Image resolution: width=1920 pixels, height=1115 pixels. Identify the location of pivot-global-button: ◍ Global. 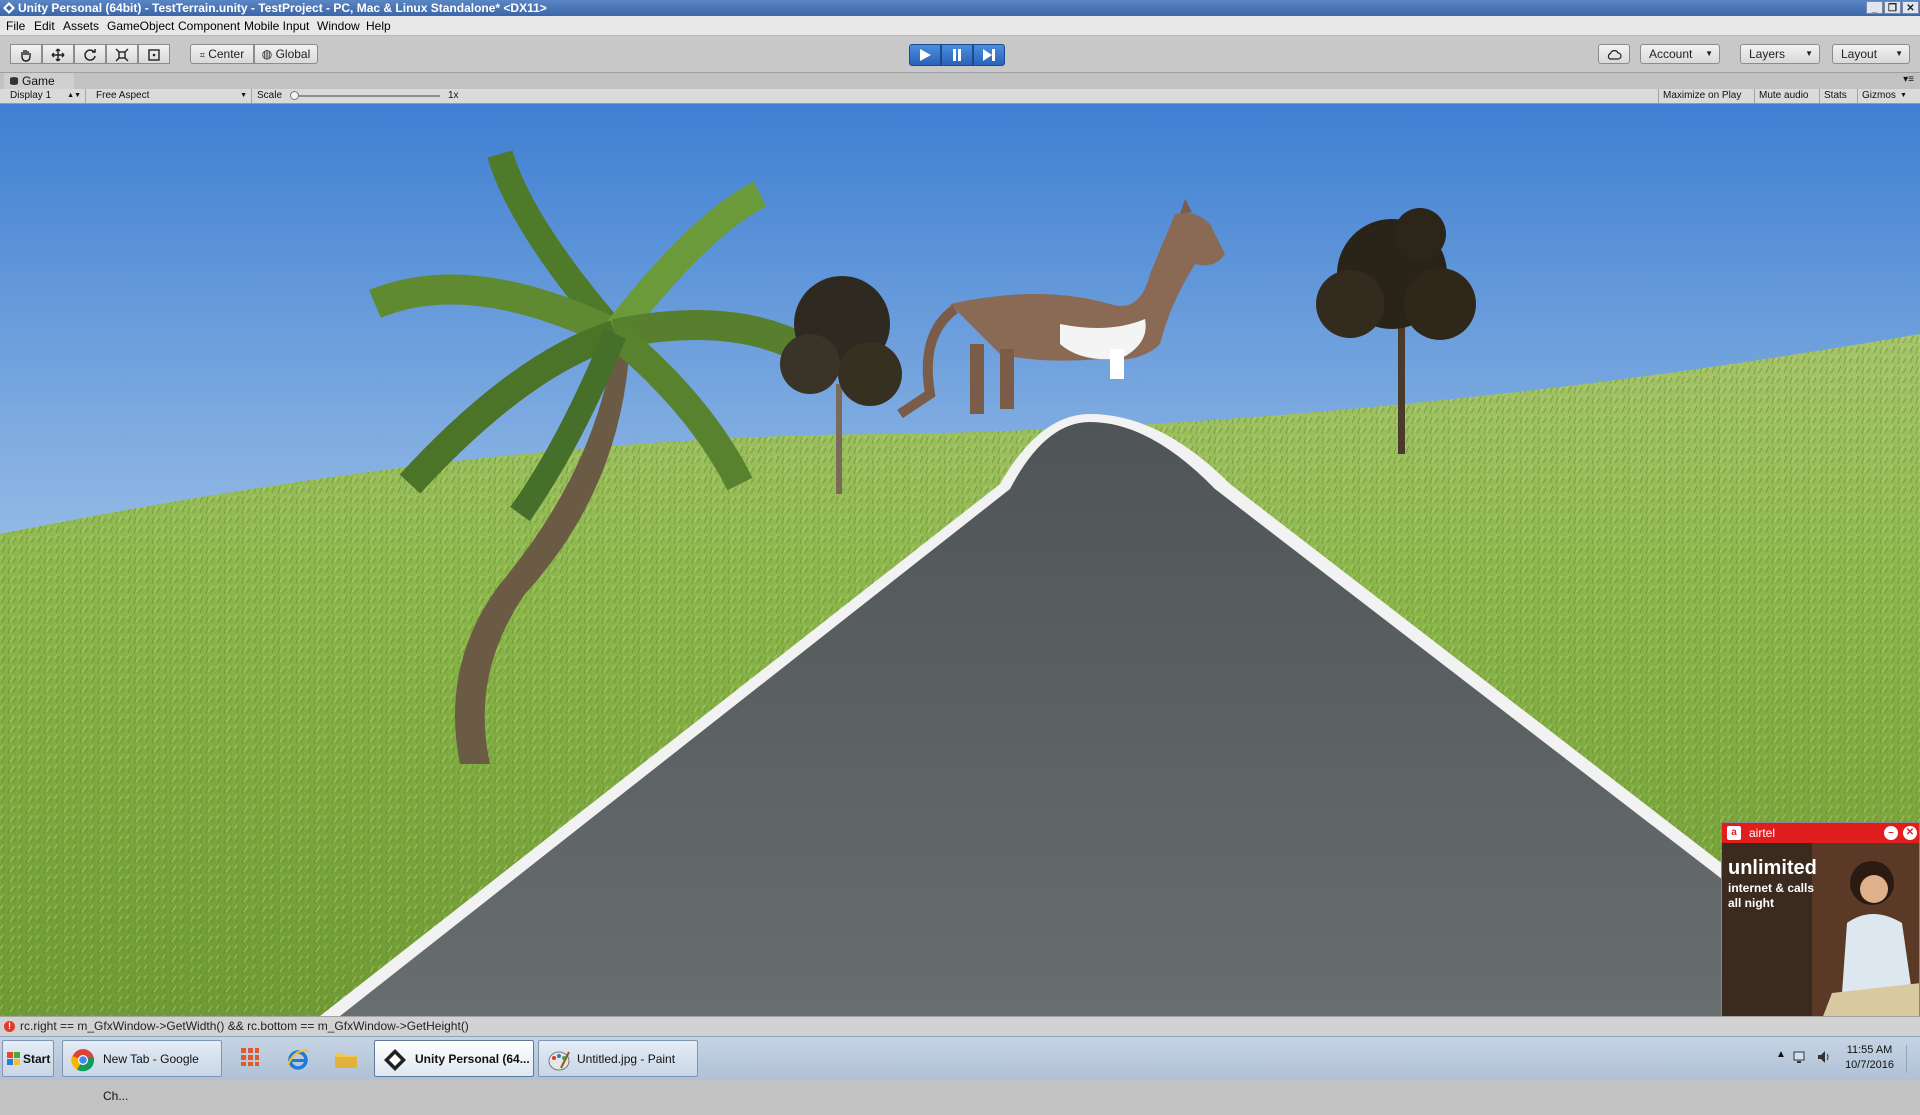
(286, 54).